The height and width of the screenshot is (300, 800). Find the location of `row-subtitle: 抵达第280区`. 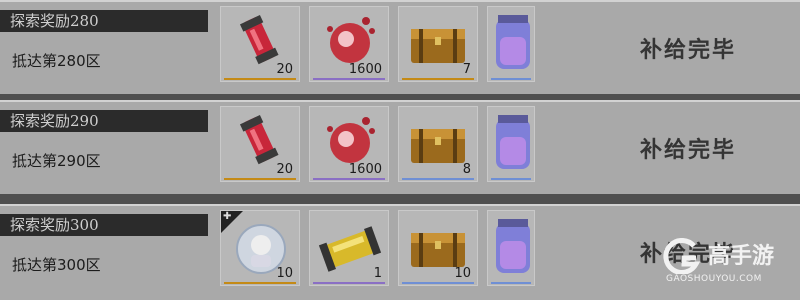

row-subtitle: 抵达第280区 is located at coordinates (56, 61).